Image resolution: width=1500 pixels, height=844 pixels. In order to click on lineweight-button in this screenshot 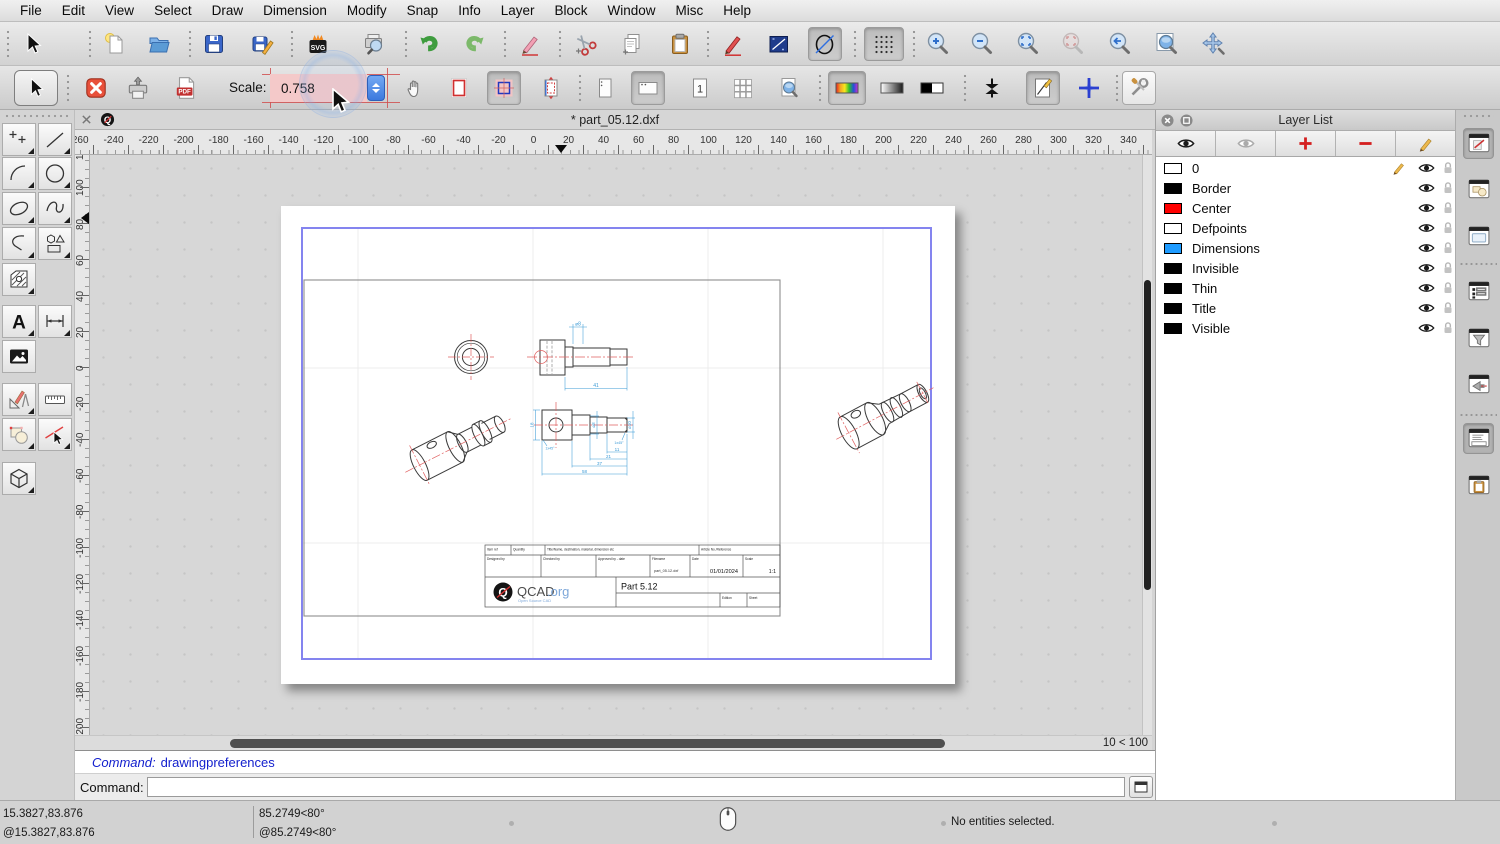, I will do `click(779, 44)`.